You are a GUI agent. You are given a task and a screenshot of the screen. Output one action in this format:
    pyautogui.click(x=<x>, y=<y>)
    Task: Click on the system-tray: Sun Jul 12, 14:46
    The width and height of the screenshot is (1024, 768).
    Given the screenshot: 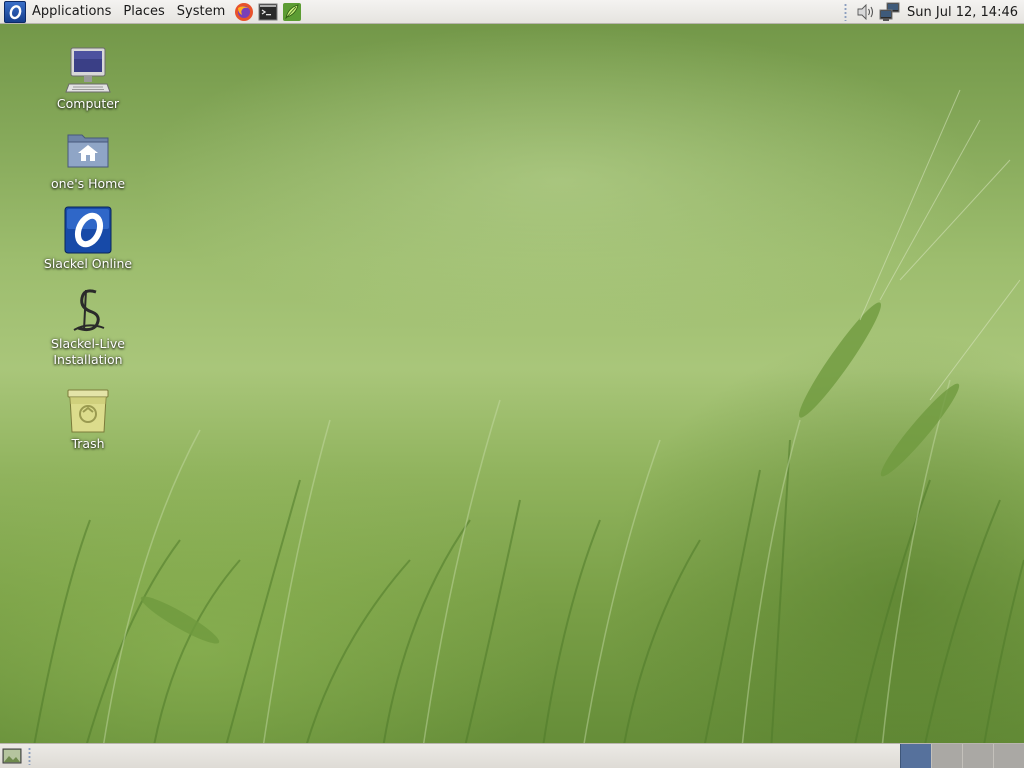 What is the action you would take?
    pyautogui.click(x=931, y=12)
    